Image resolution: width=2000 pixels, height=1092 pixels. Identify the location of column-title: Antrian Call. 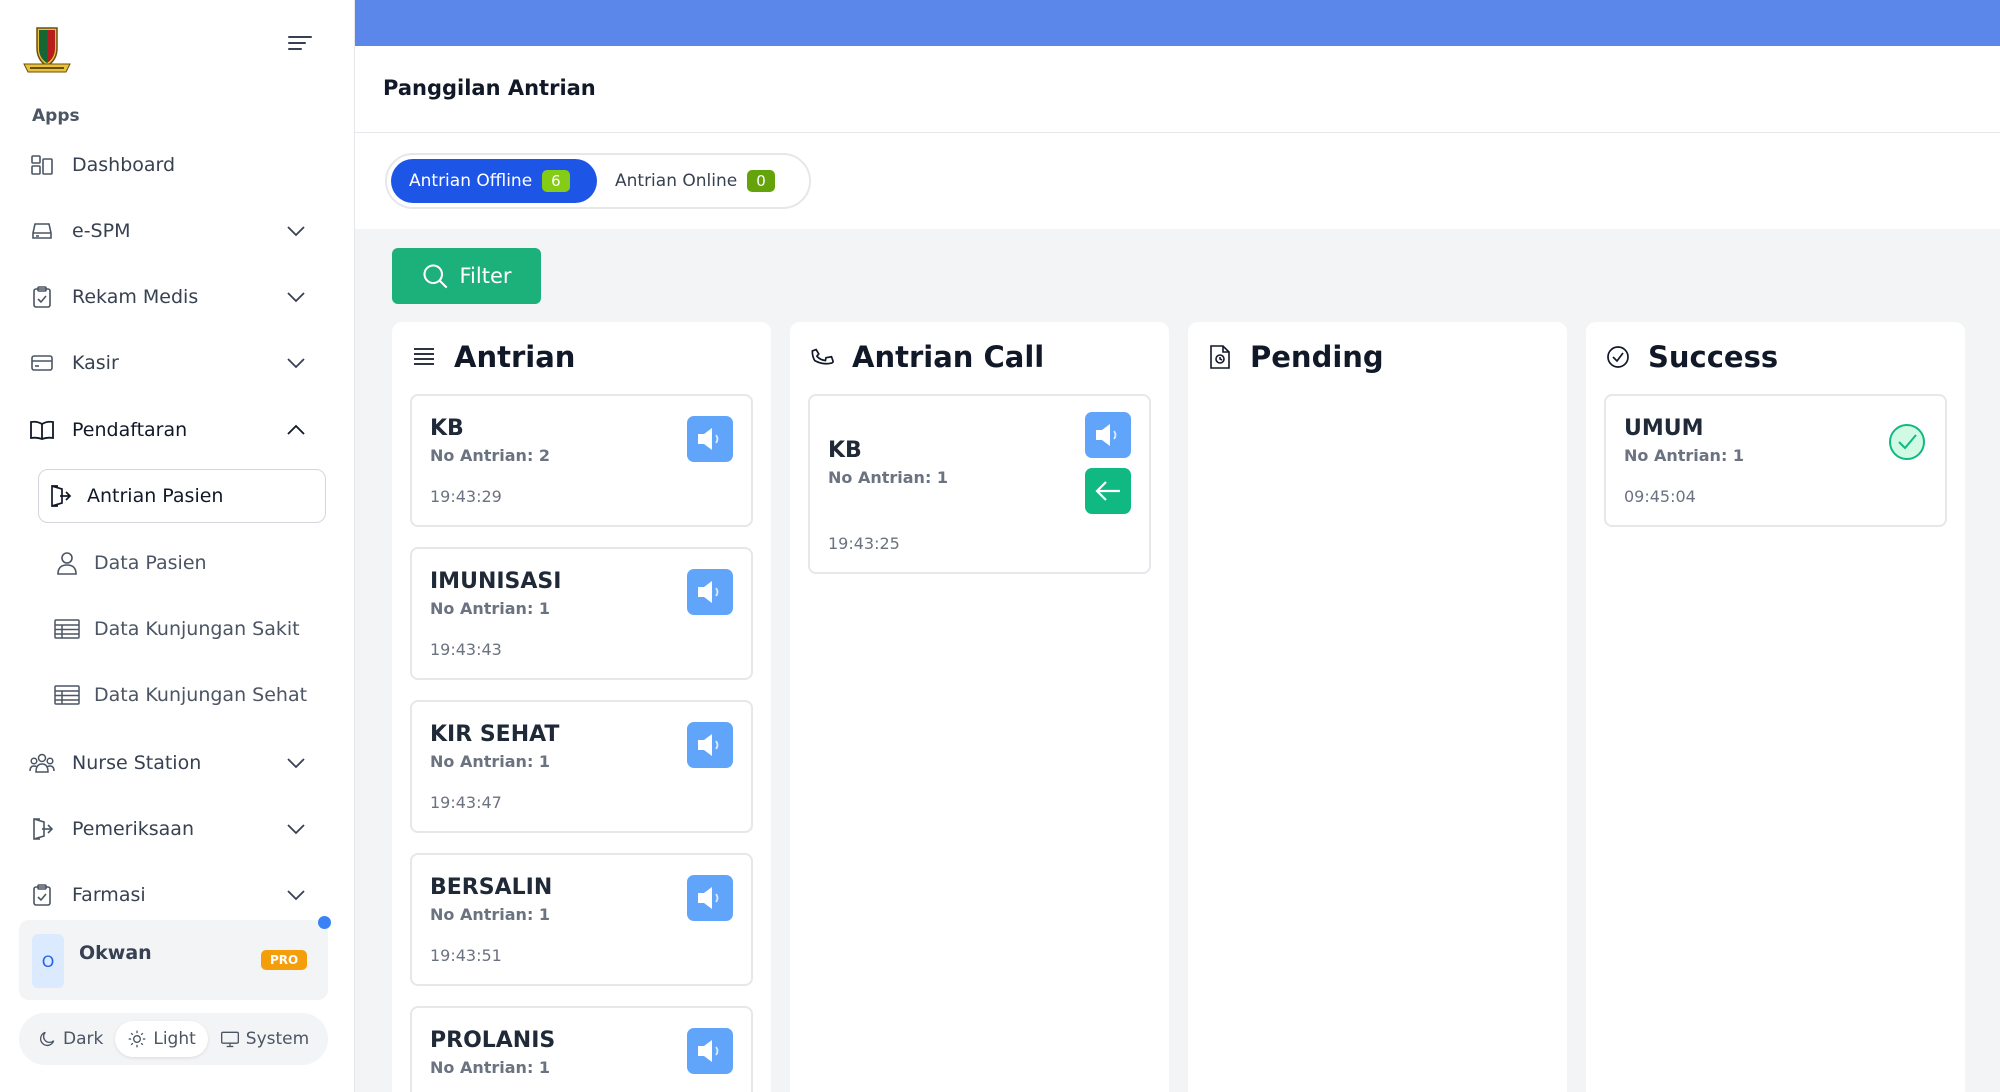
(948, 357).